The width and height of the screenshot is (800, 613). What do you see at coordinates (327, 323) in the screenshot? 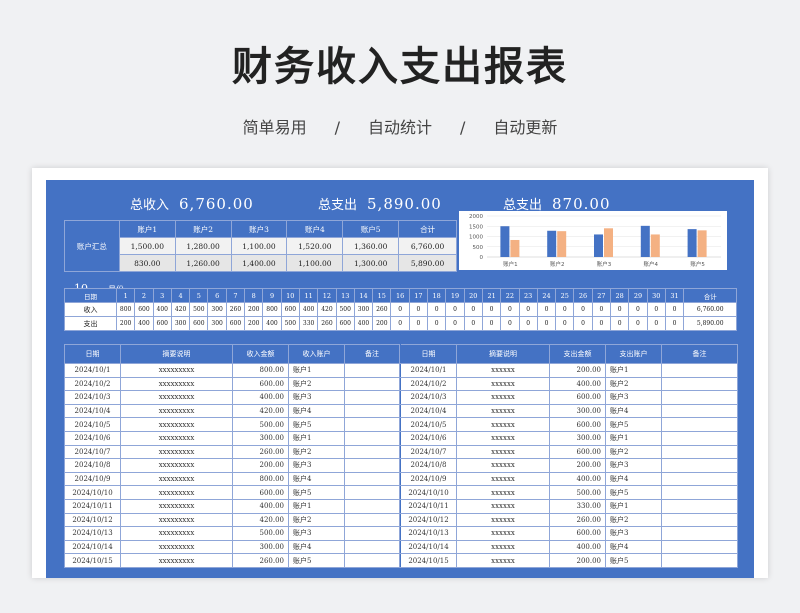
I see `daily-expense-cell: 260` at bounding box center [327, 323].